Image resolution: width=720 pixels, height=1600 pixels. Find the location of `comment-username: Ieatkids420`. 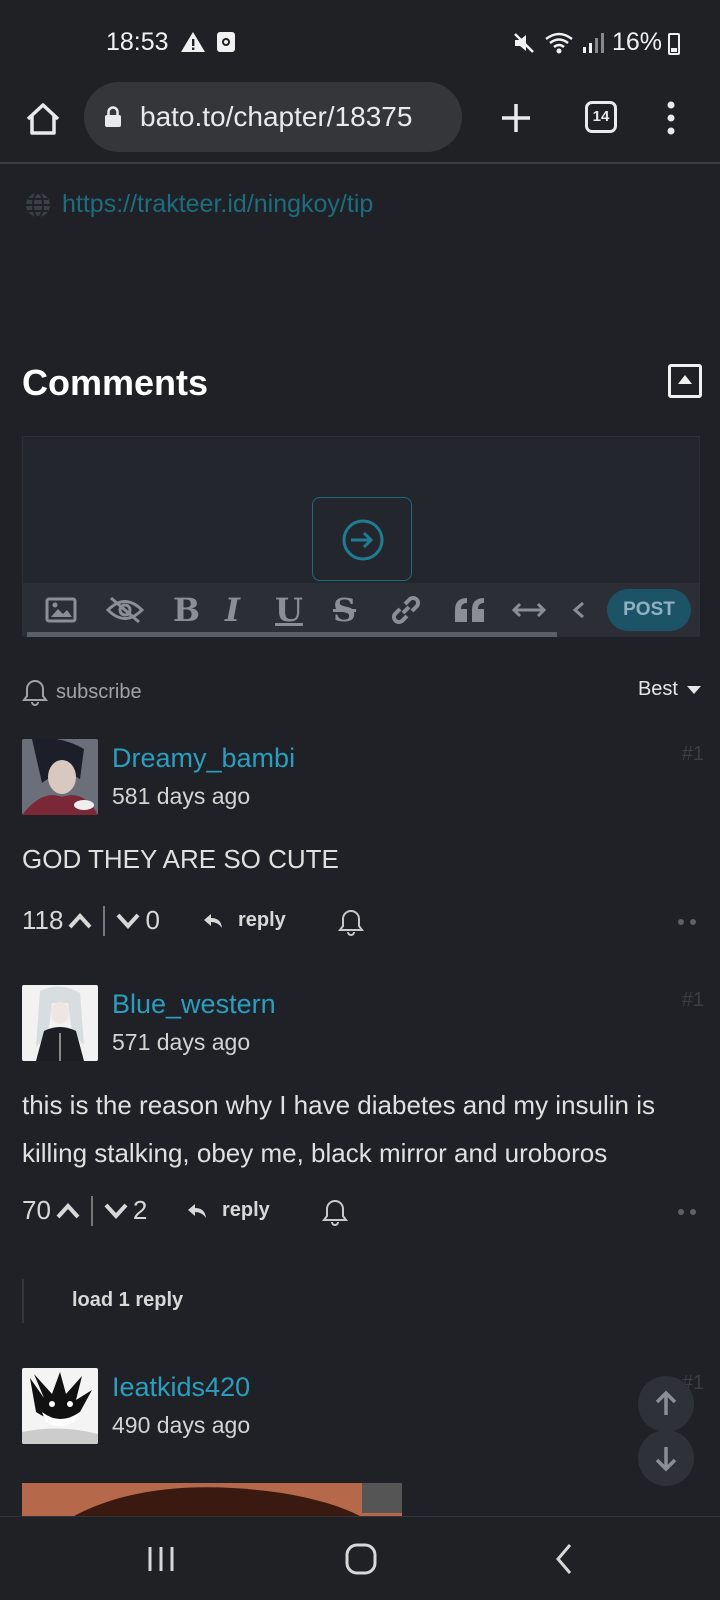

comment-username: Ieatkids420 is located at coordinates (181, 1387).